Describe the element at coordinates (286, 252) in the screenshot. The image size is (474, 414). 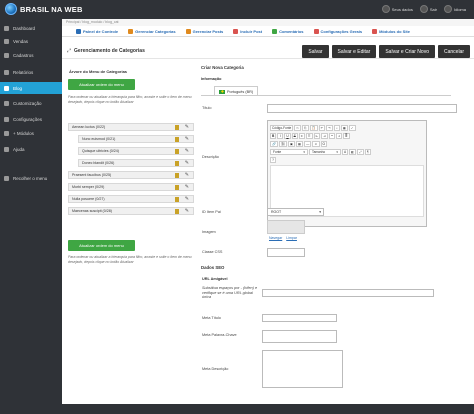
I see `css-class-input` at that location.